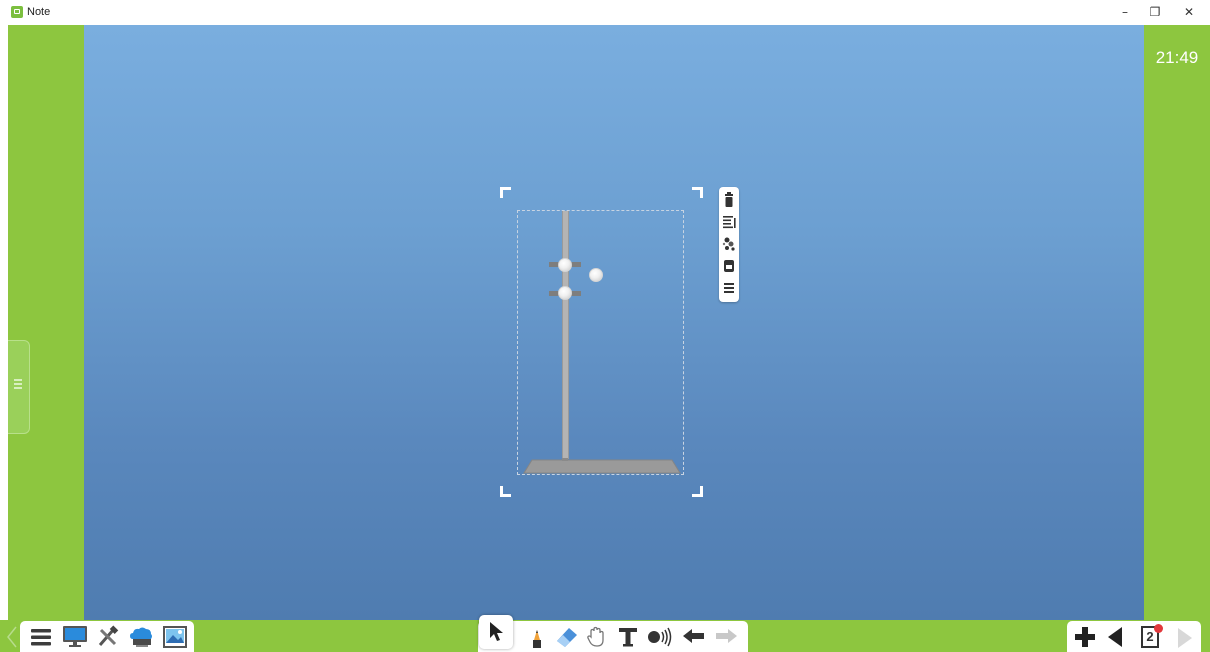  I want to click on redo-icon, so click(726, 637).